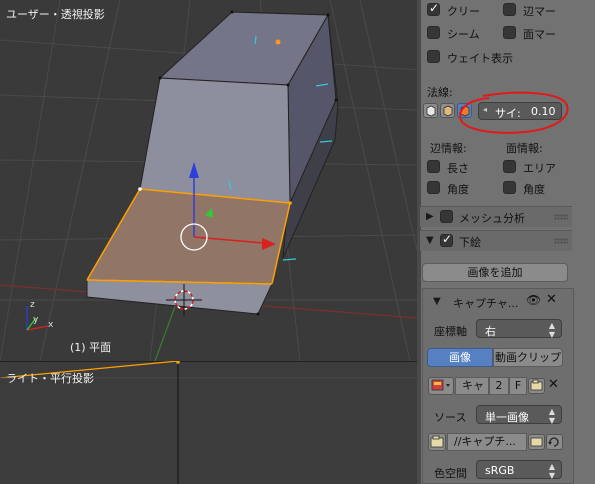  What do you see at coordinates (433, 8) in the screenshot?
I see `crease-checkbox` at bounding box center [433, 8].